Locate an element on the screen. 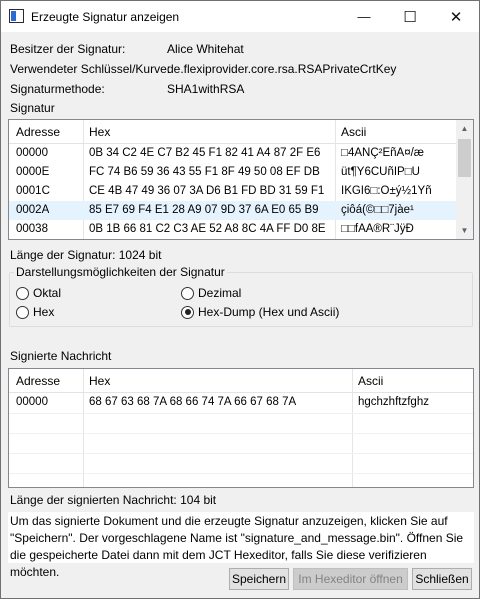 This screenshot has height=599, width=480. open-hexeditor-button: Im Hexeditor öffnen is located at coordinates (350, 579).